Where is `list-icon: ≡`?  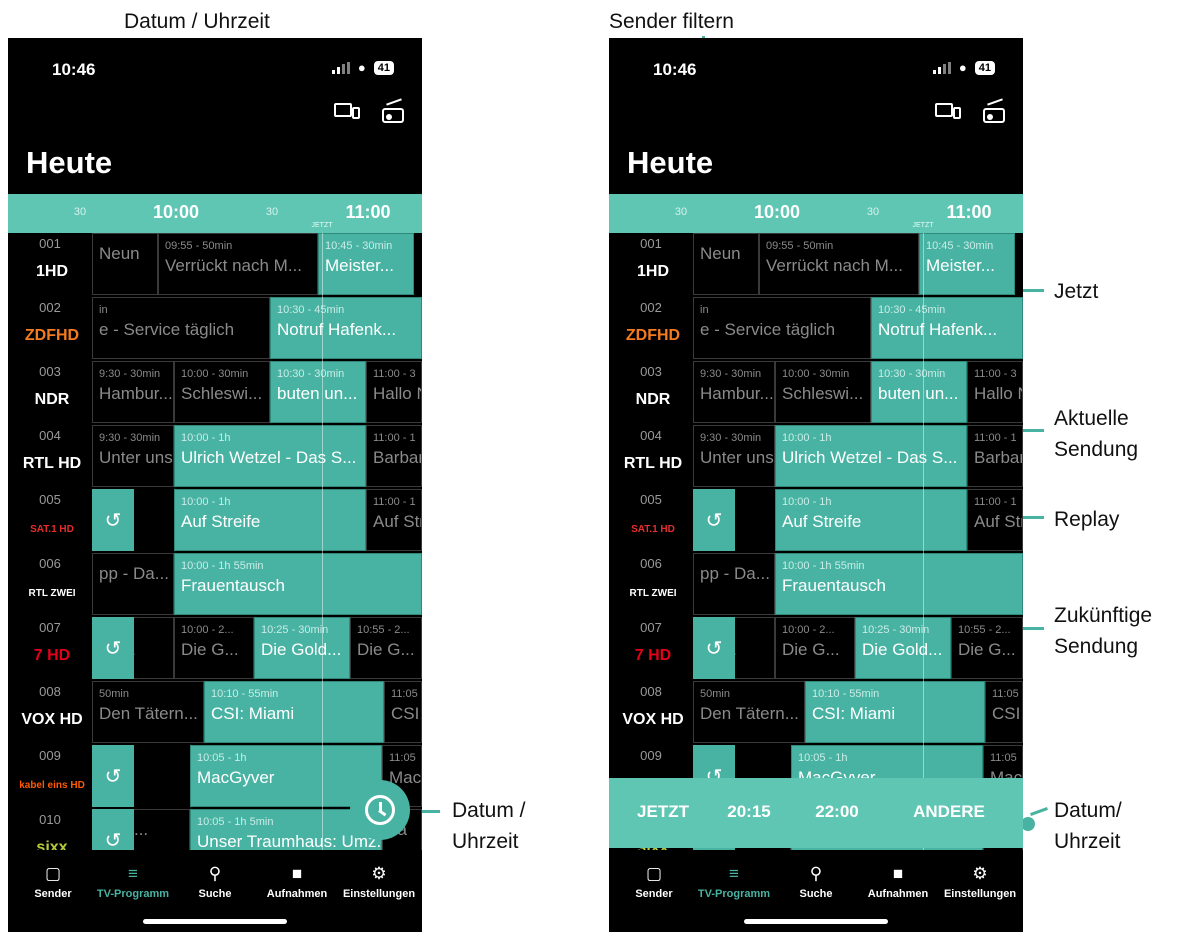
list-icon: ≡ is located at coordinates (133, 873).